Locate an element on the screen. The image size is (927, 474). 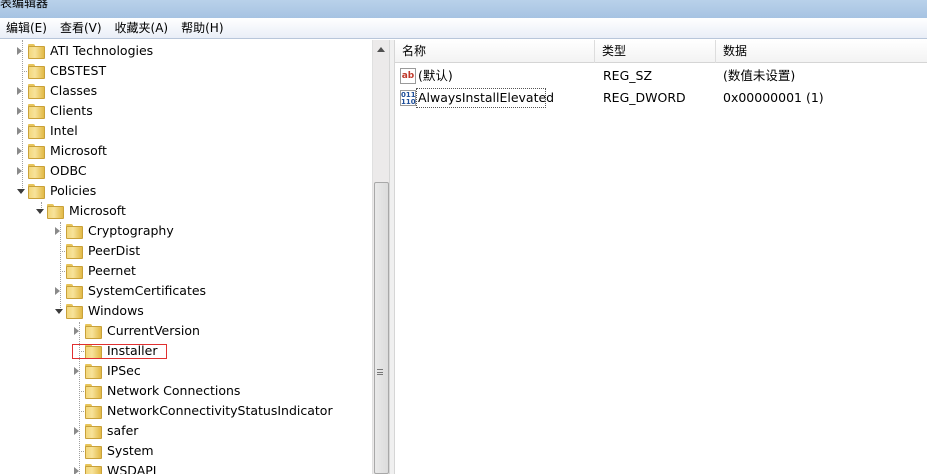
tree-vertical-scrollbar is located at coordinates (380, 257).